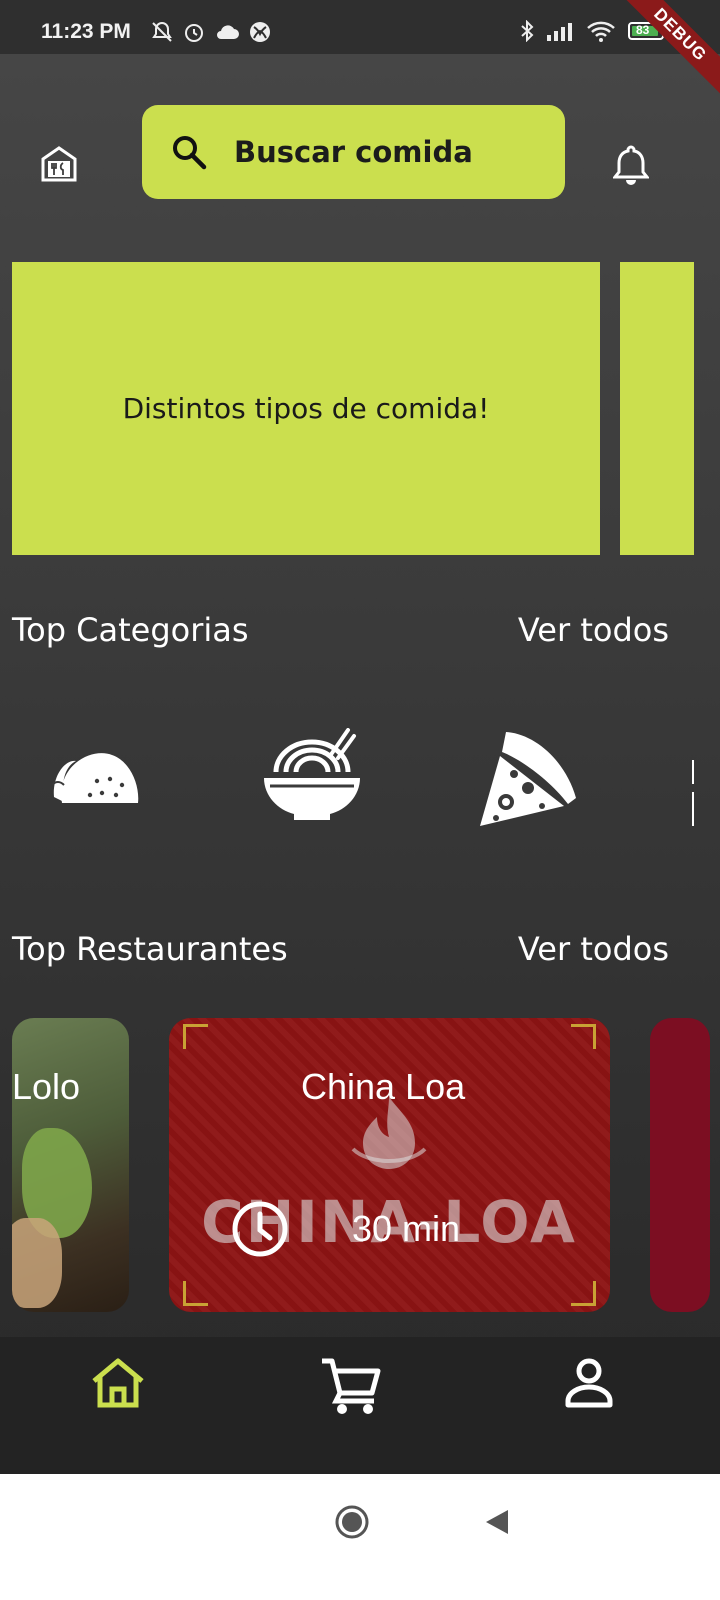 The width and height of the screenshot is (720, 1600). What do you see at coordinates (527, 31) in the screenshot?
I see `bluetooth-icon` at bounding box center [527, 31].